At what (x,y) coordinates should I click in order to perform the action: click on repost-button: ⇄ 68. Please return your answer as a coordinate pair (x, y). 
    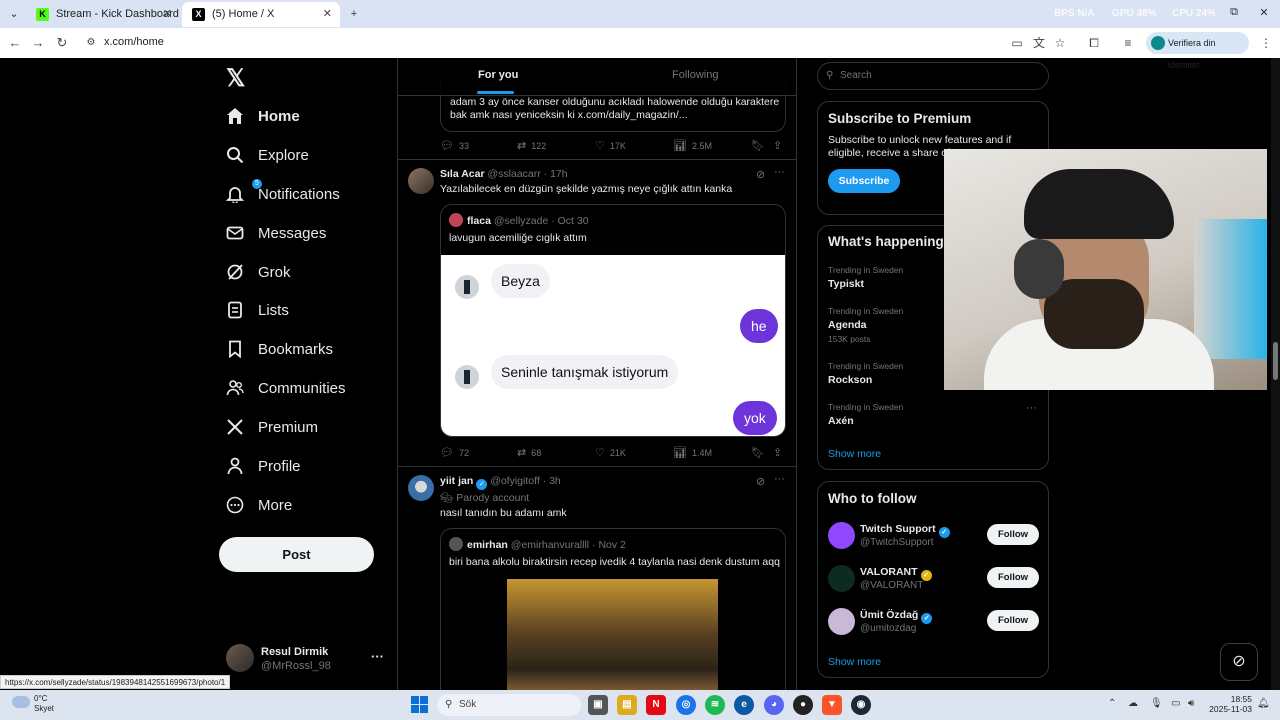
    Looking at the image, I should click on (529, 452).